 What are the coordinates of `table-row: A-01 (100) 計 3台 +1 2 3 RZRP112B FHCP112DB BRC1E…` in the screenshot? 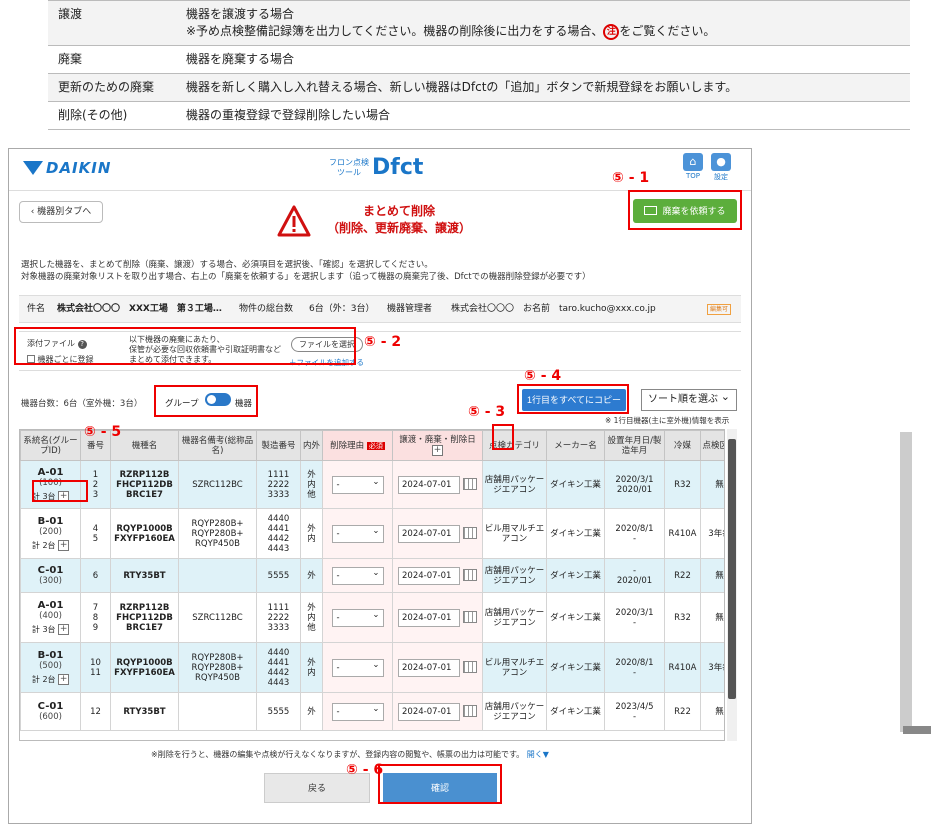 It's located at (372, 484).